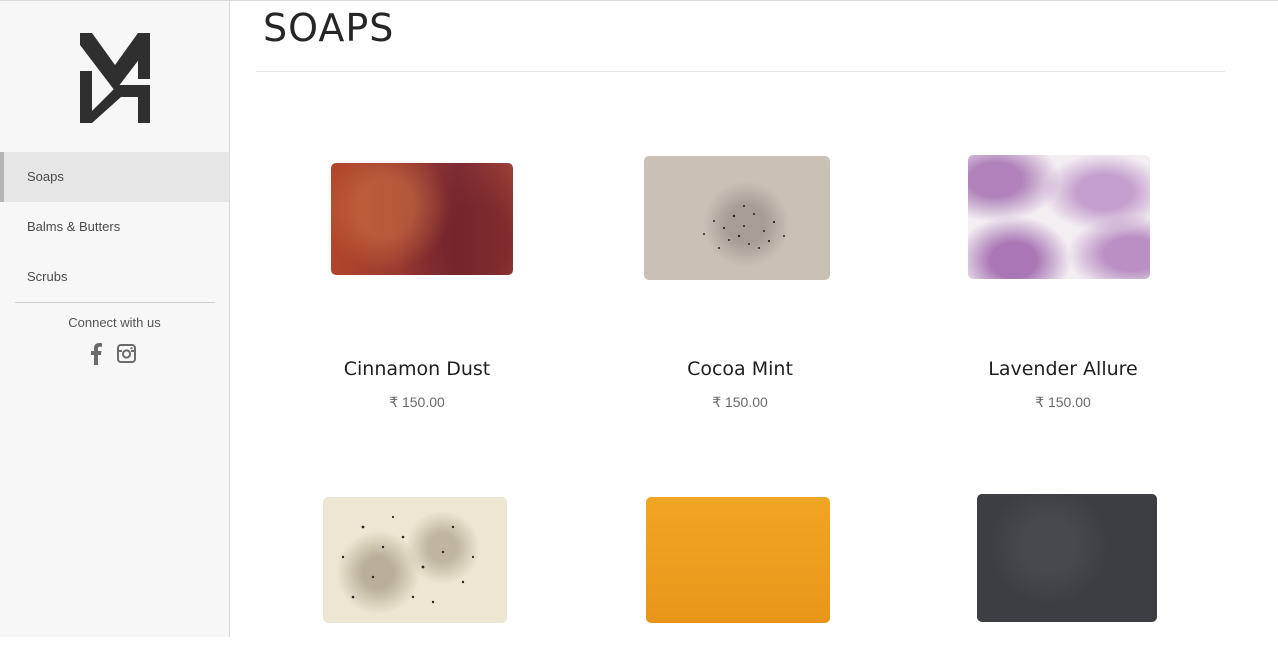  What do you see at coordinates (47, 276) in the screenshot?
I see `sidebar-item-label: Scrubs` at bounding box center [47, 276].